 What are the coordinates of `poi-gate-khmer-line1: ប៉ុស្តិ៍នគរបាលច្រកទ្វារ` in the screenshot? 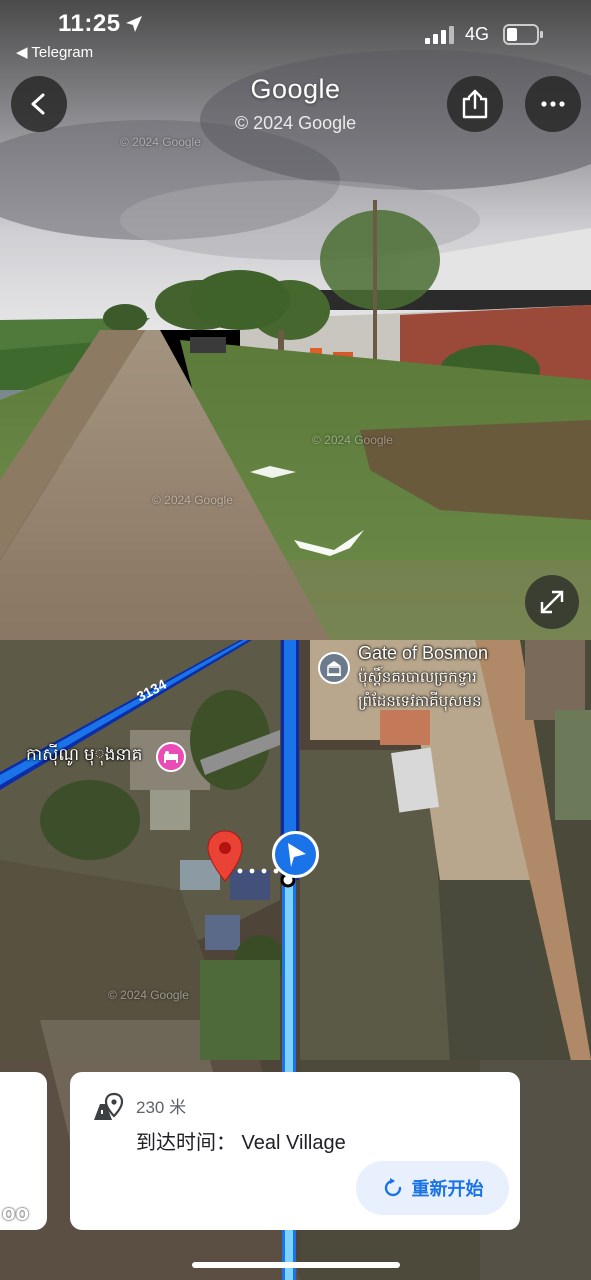 It's located at (417, 677).